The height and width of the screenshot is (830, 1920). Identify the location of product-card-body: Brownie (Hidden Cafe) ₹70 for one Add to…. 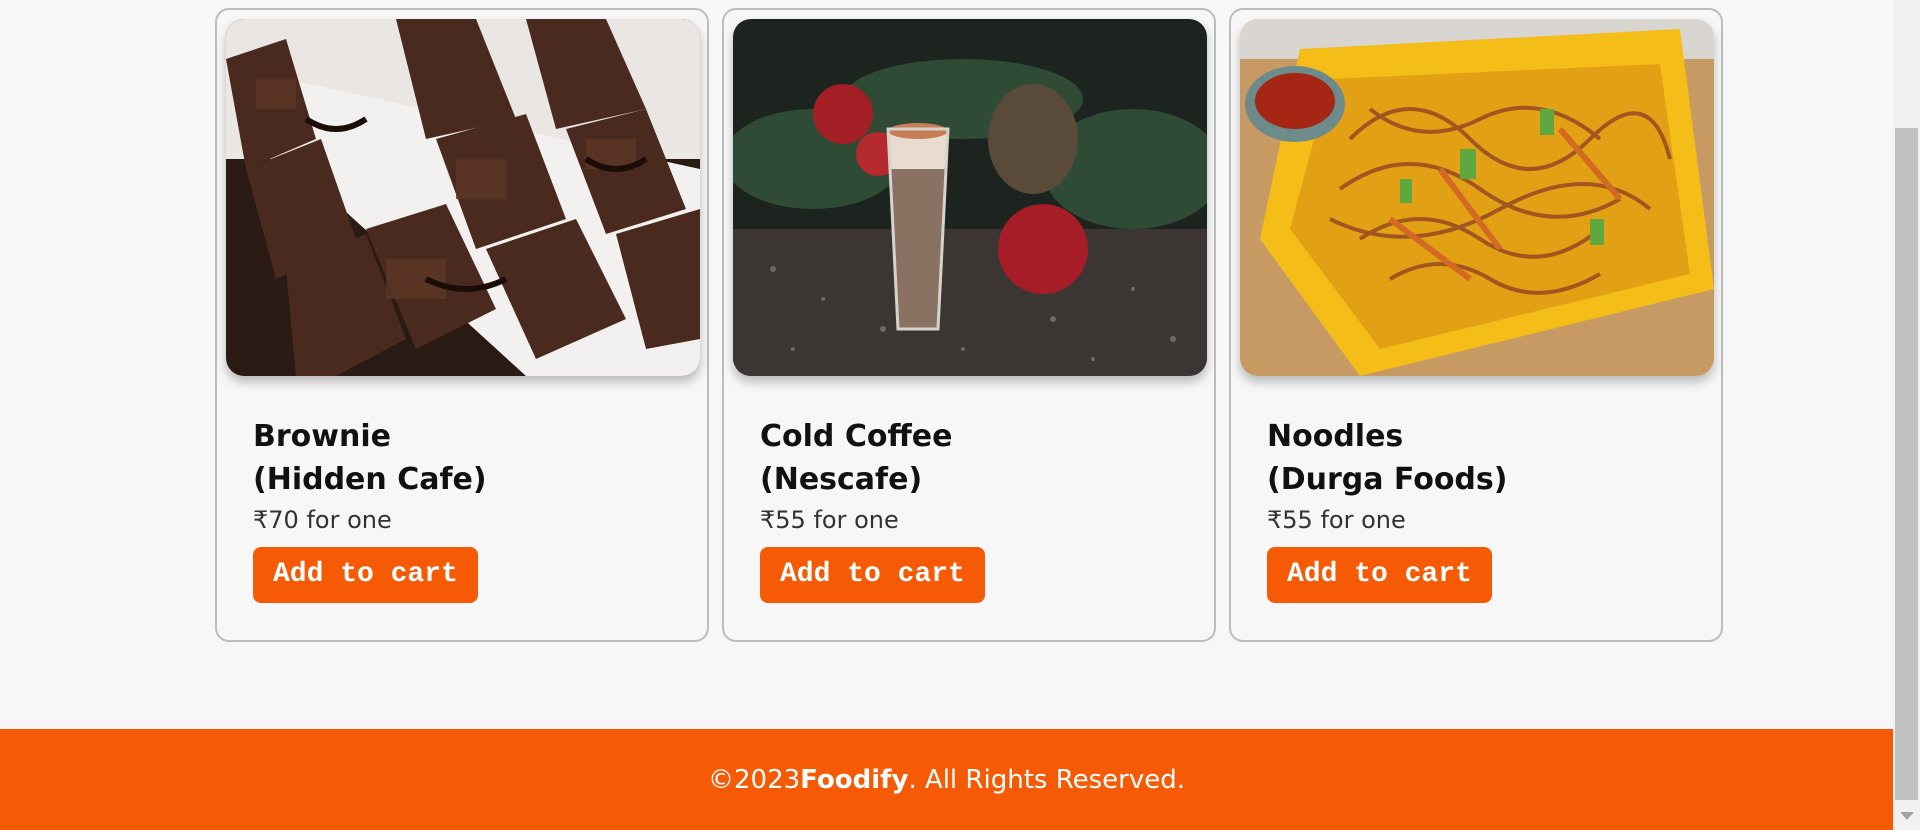
(370, 509).